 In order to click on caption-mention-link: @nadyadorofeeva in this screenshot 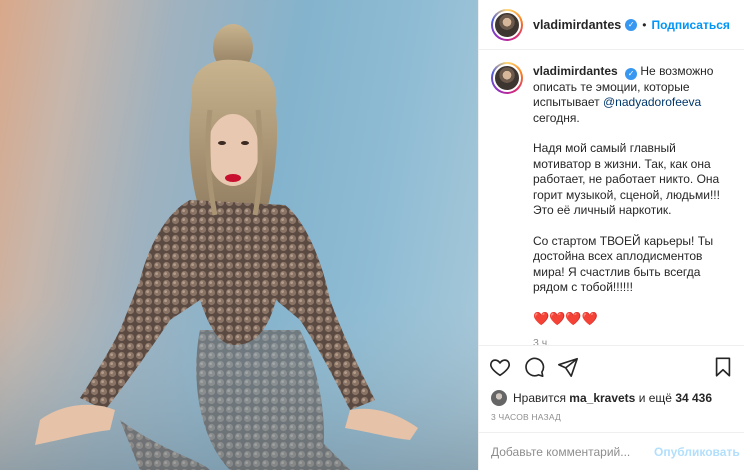, I will do `click(652, 102)`.